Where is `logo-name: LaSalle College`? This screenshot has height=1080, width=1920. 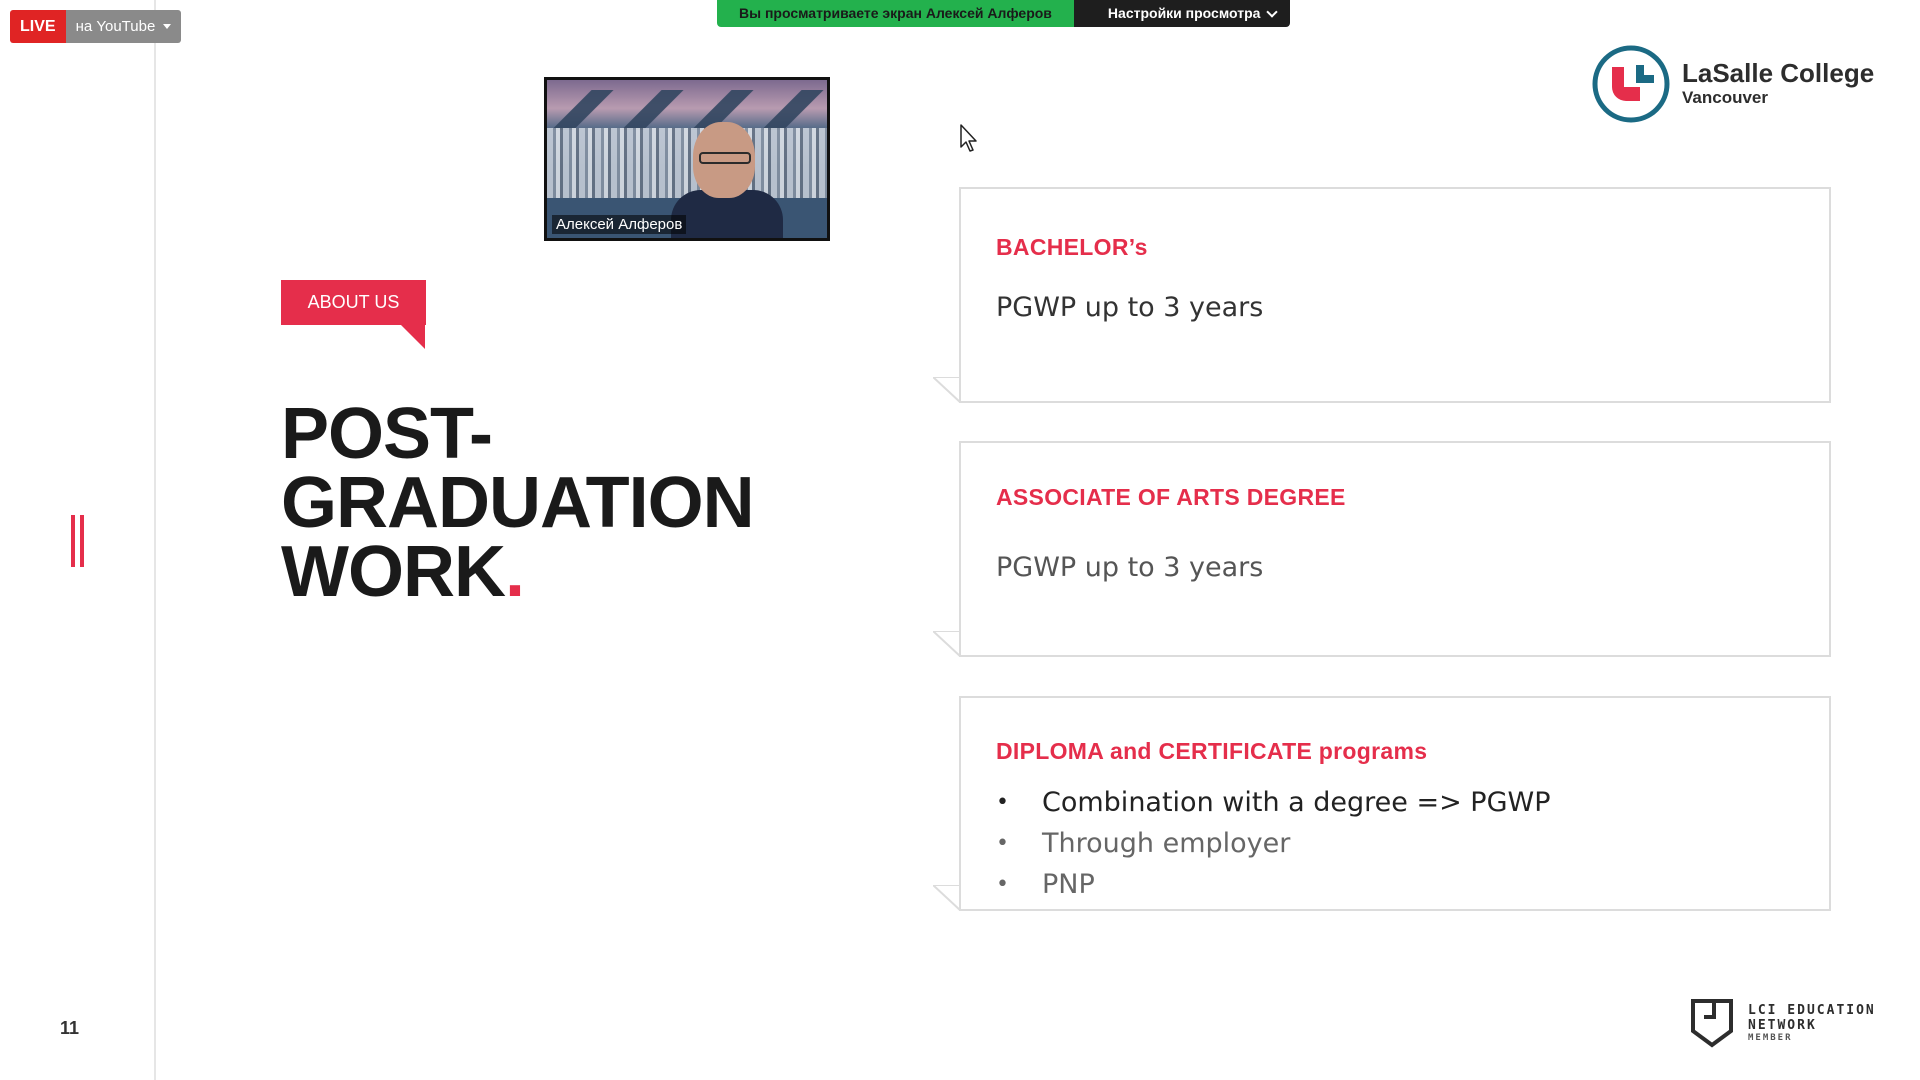
logo-name: LaSalle College is located at coordinates (1778, 73).